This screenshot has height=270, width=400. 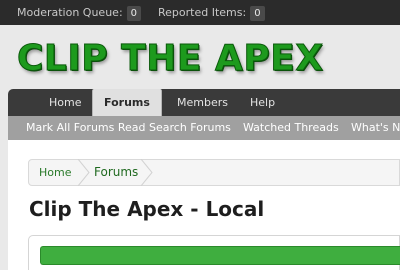 What do you see at coordinates (65, 102) in the screenshot?
I see `nav-tab-home: Home` at bounding box center [65, 102].